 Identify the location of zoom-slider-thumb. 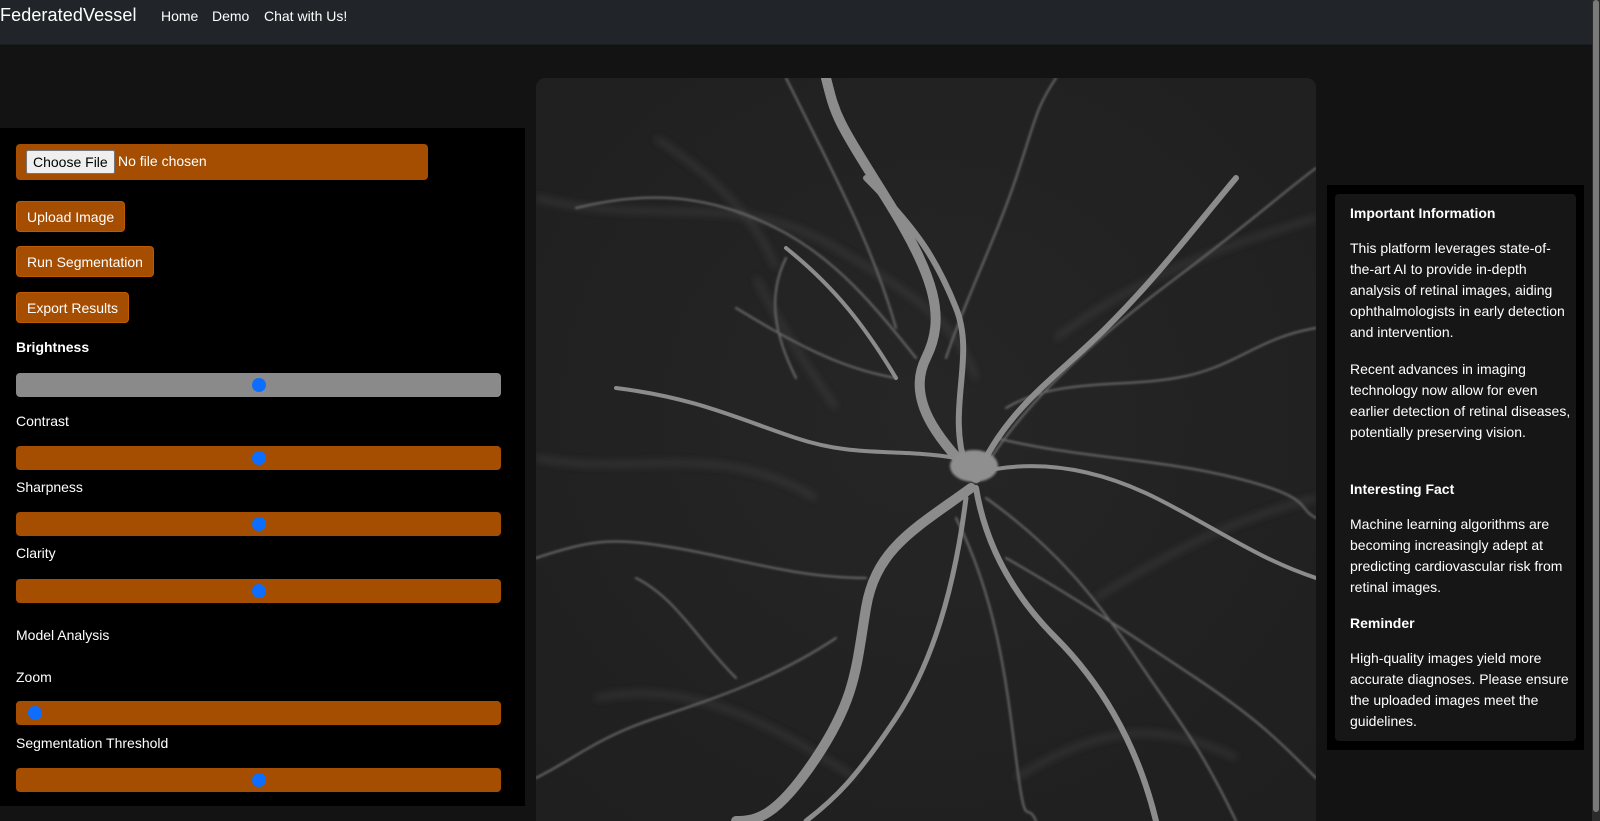
(35, 713).